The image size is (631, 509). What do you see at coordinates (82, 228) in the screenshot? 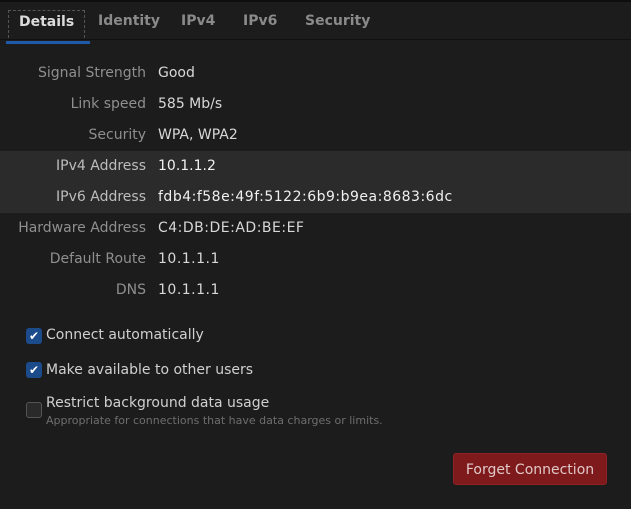
I see `detail-label: Hardware Address` at bounding box center [82, 228].